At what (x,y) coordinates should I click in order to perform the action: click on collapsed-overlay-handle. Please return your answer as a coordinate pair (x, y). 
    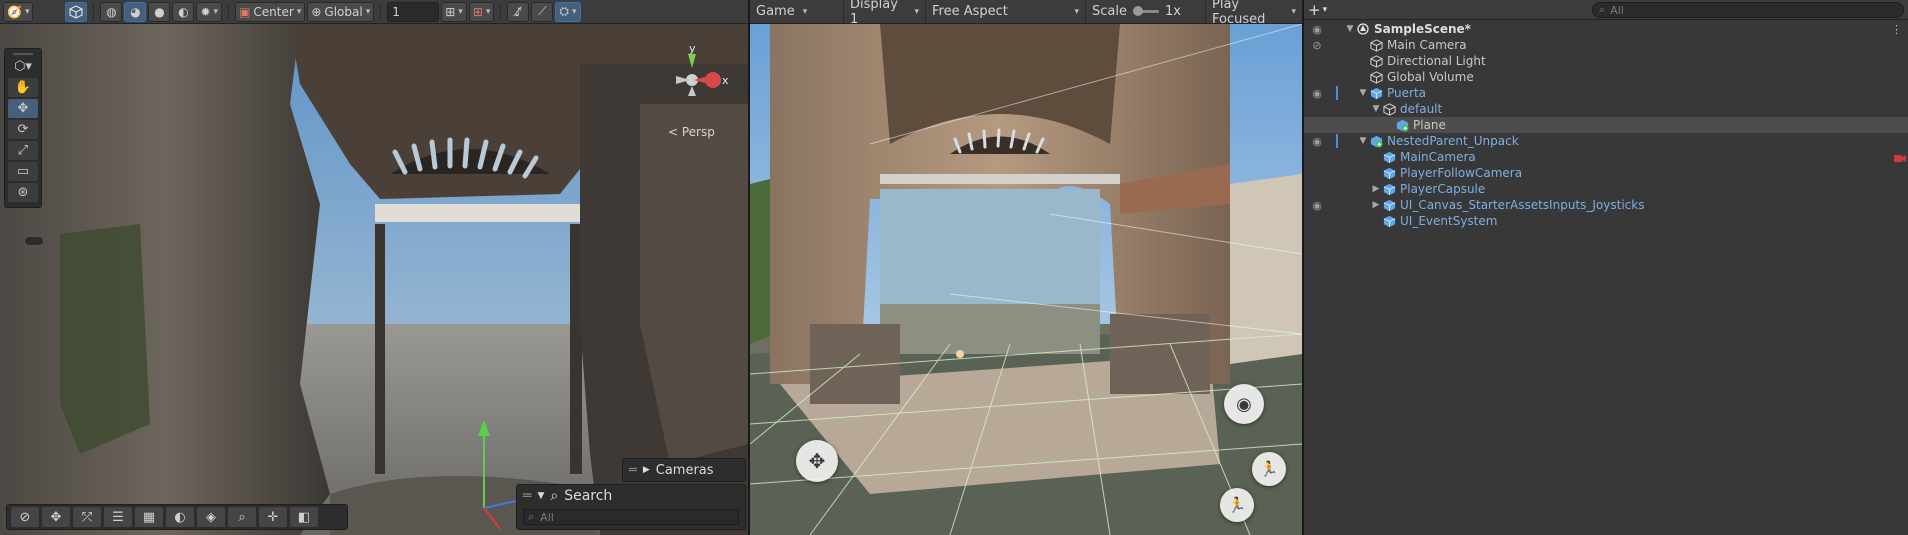
    Looking at the image, I should click on (34, 241).